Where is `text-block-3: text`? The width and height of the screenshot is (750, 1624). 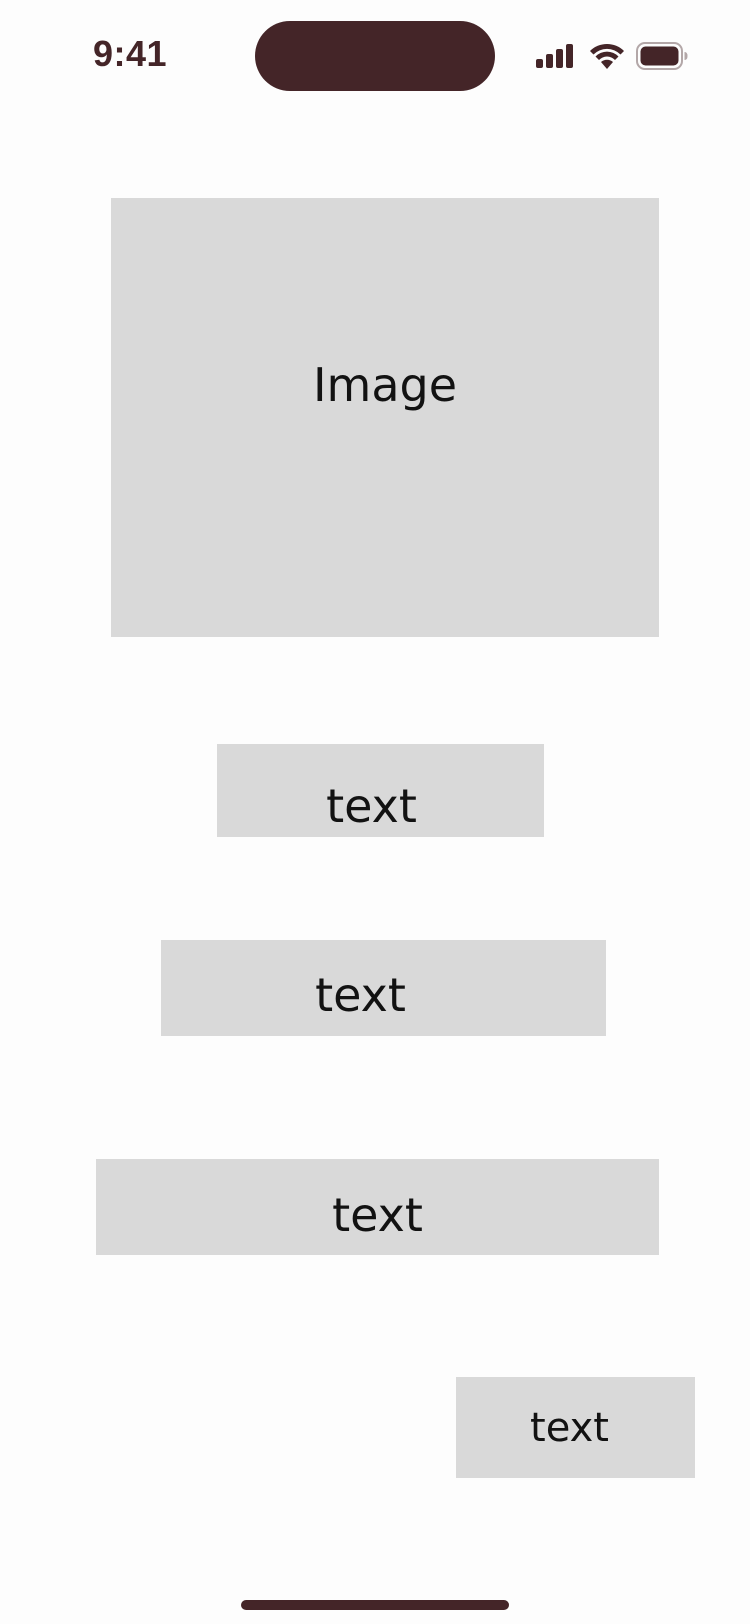
text-block-3: text is located at coordinates (377, 1207).